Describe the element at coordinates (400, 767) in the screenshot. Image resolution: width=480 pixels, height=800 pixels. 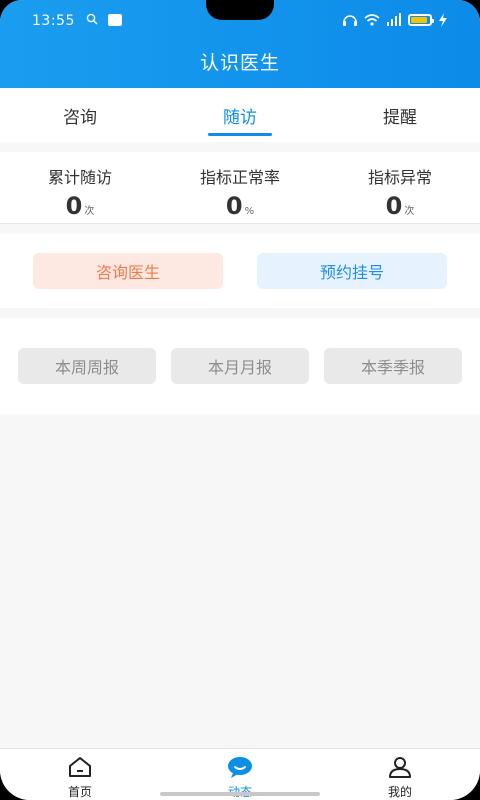
I see `user-icon` at that location.